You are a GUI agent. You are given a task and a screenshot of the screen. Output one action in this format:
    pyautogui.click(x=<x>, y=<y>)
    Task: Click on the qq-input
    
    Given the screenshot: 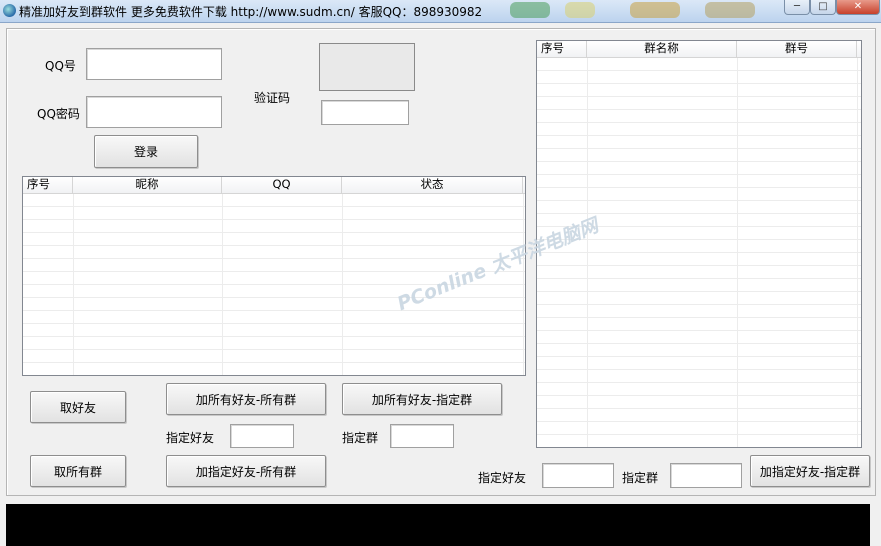 What is the action you would take?
    pyautogui.click(x=154, y=64)
    